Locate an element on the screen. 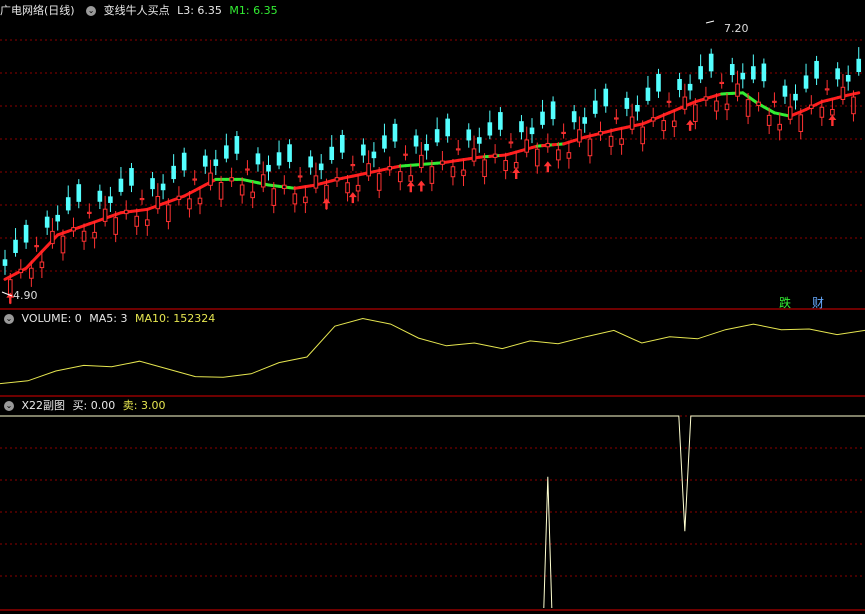 The image size is (865, 614). x22-name: X22副图 is located at coordinates (44, 405).